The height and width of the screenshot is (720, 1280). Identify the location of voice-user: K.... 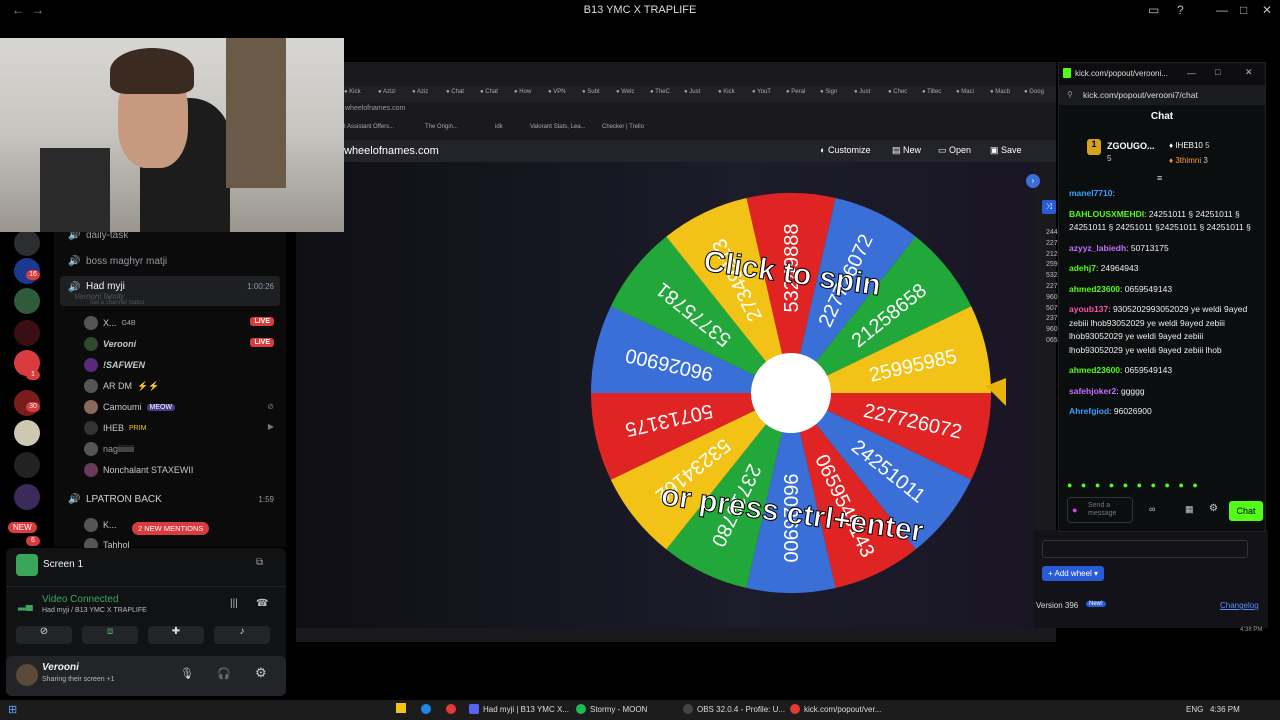
(100, 525).